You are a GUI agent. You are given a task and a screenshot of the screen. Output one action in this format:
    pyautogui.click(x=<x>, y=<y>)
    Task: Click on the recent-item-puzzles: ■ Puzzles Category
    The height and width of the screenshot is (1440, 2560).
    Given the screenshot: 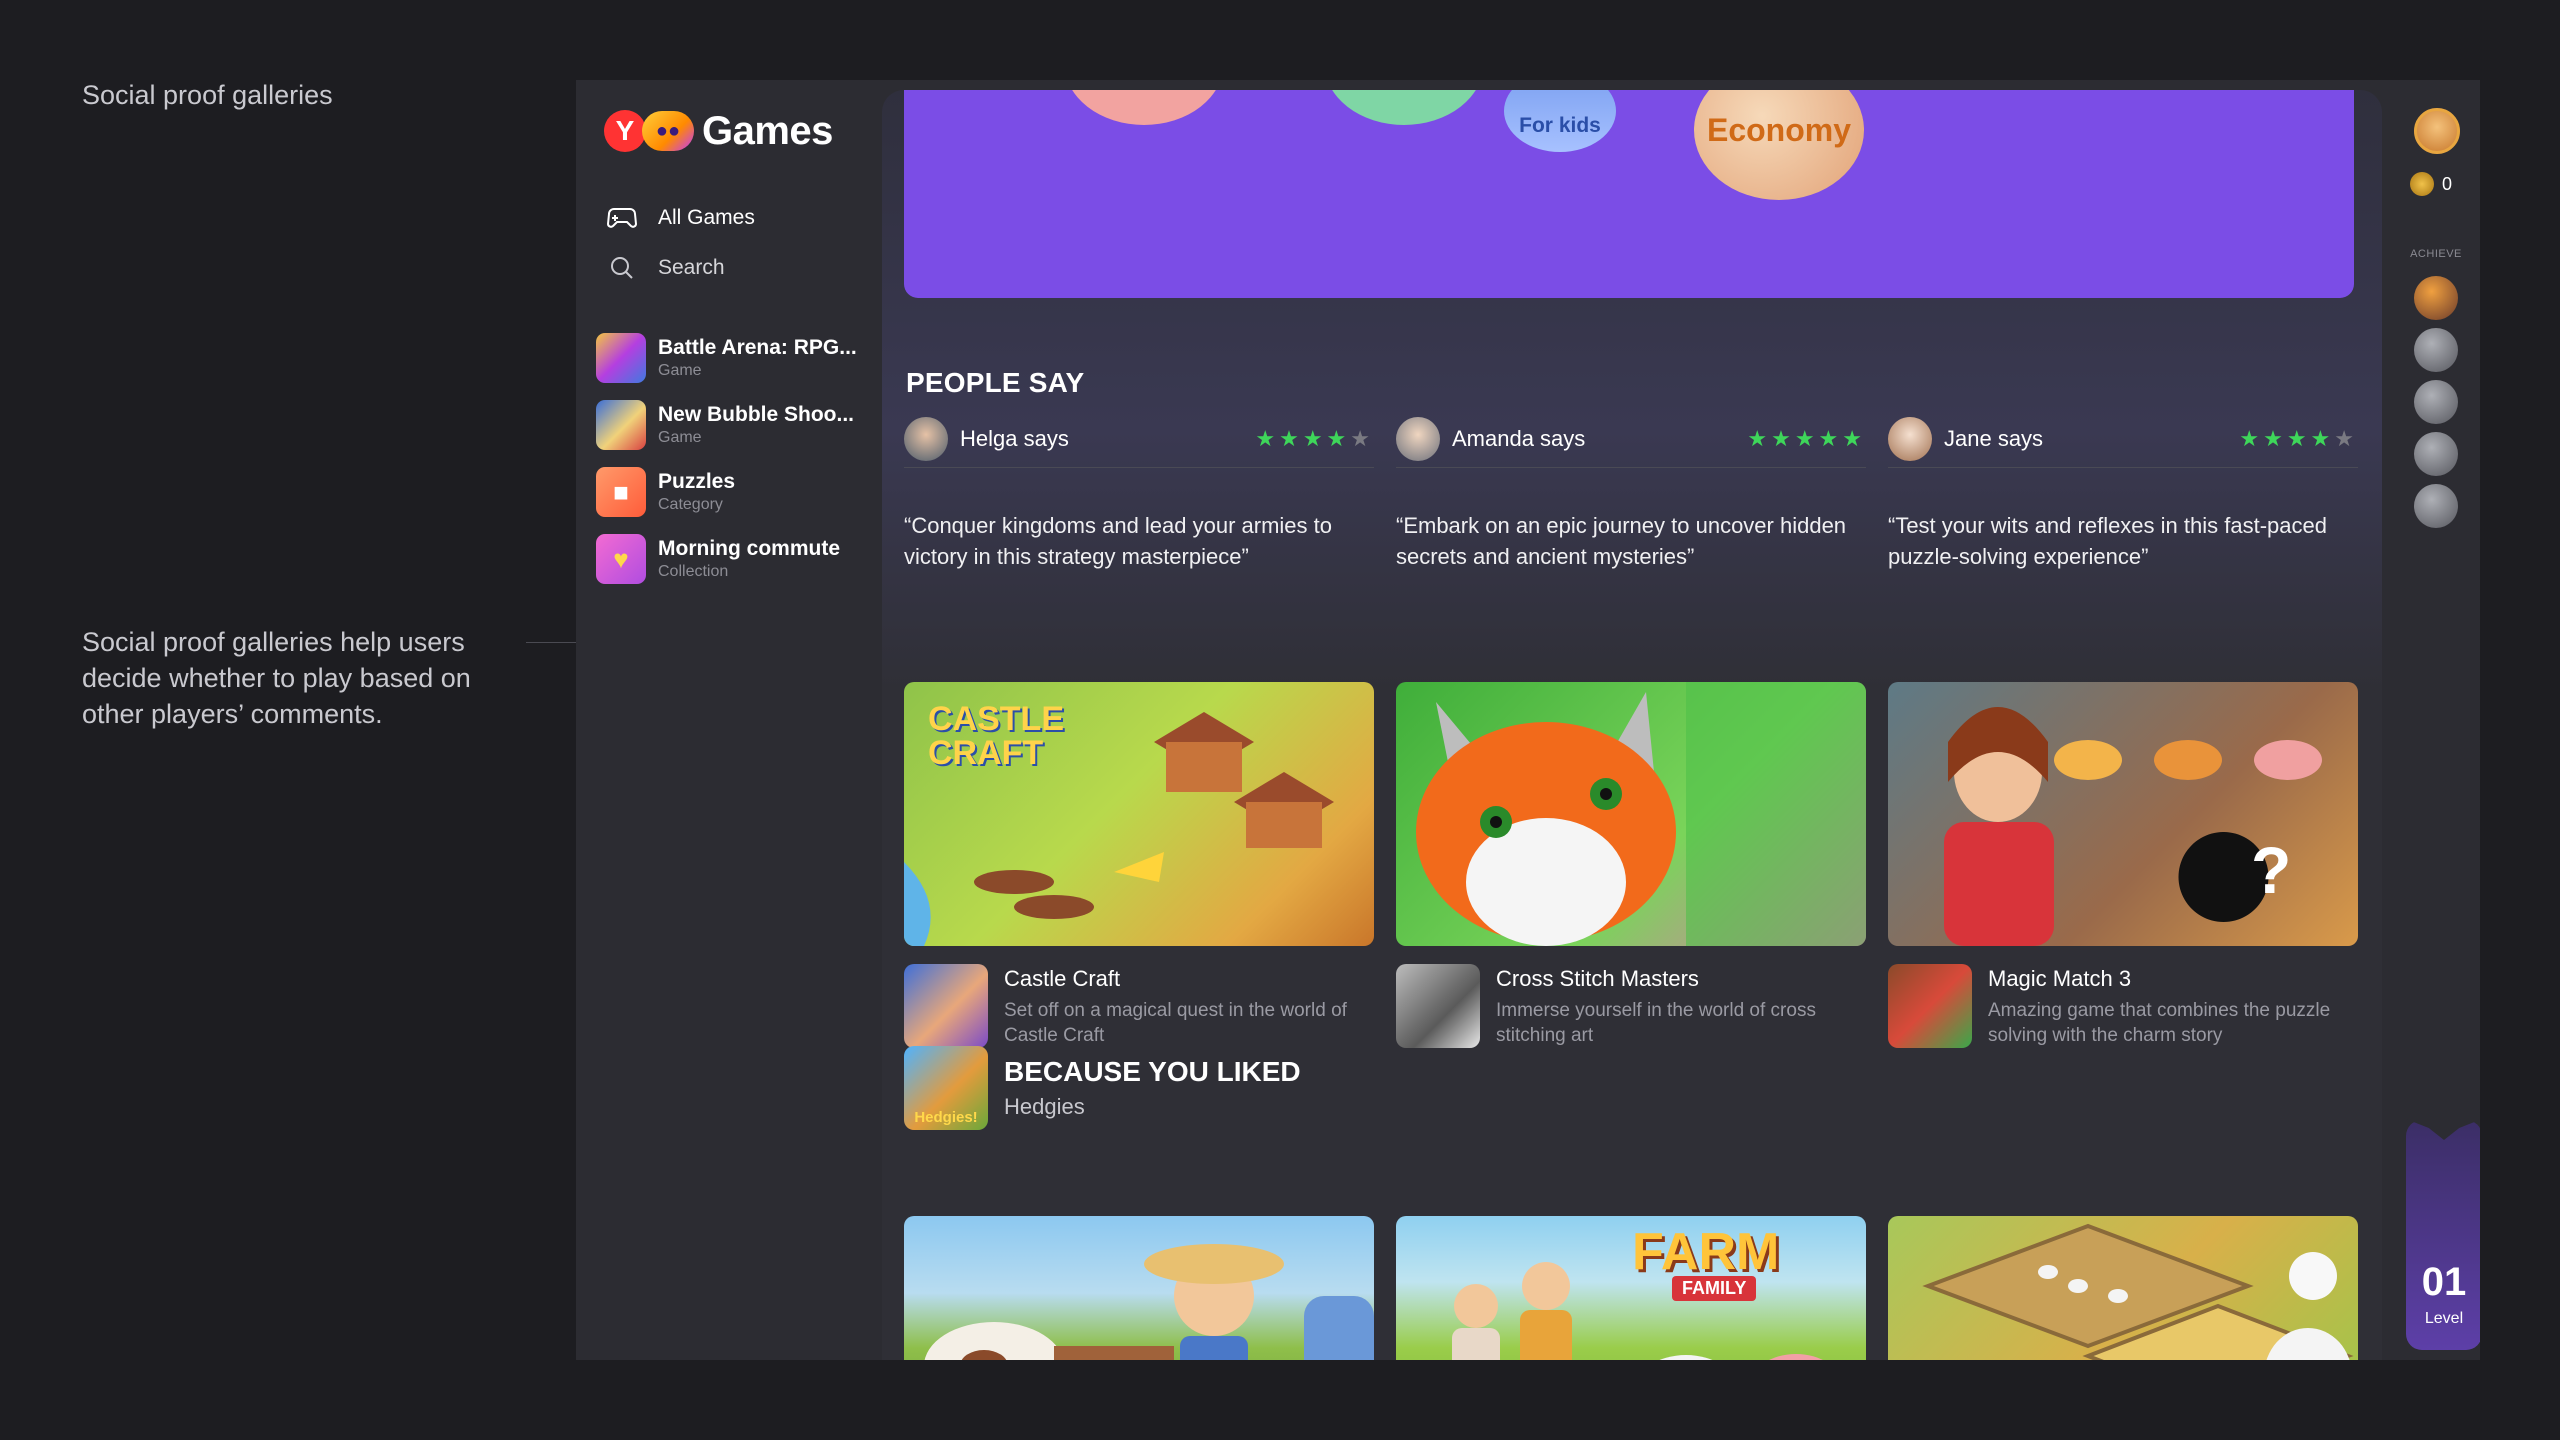 What is the action you would take?
    pyautogui.click(x=736, y=492)
    